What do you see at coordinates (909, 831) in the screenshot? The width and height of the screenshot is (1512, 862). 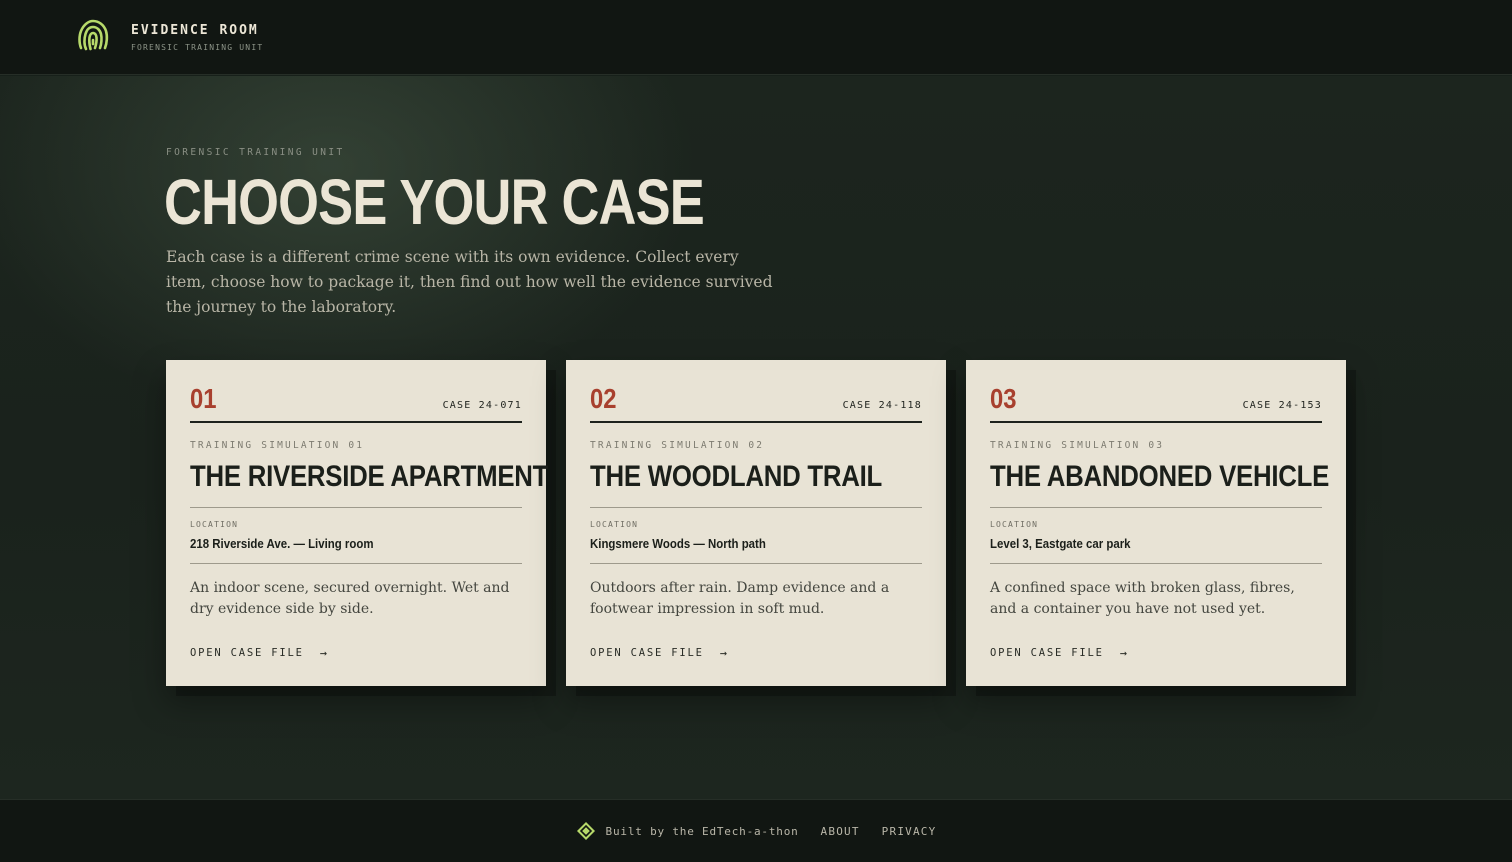 I see `privacy-link: PRIVACY` at bounding box center [909, 831].